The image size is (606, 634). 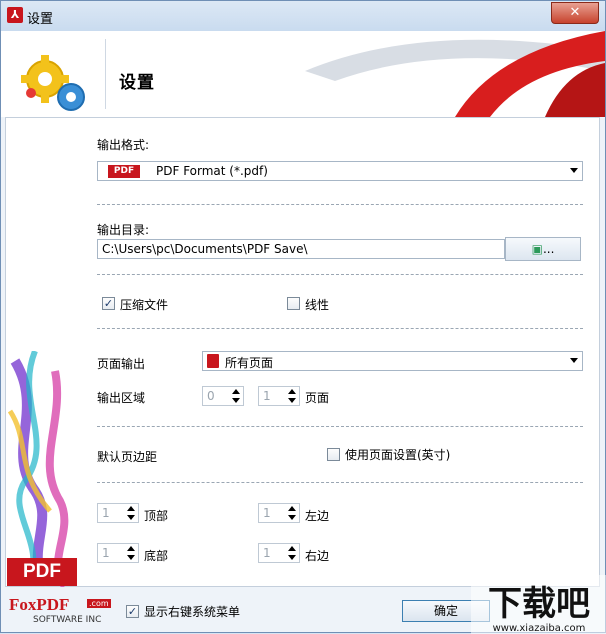 I want to click on gears-icon, so click(x=53, y=83).